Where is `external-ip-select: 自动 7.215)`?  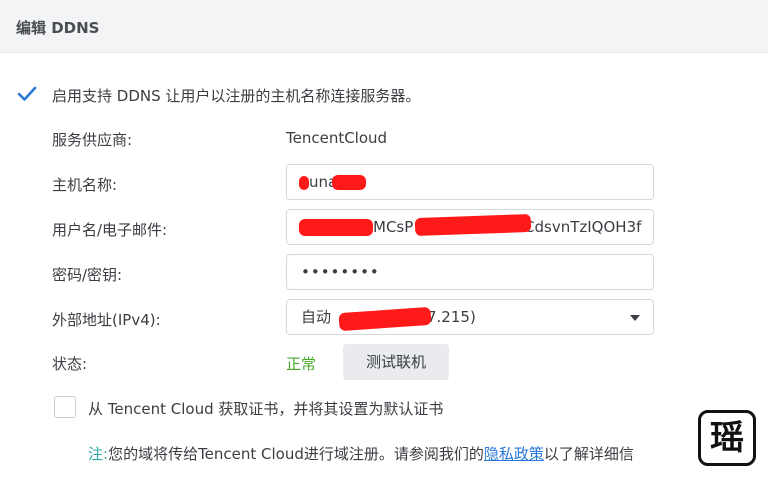
external-ip-select: 自动 7.215) is located at coordinates (470, 317).